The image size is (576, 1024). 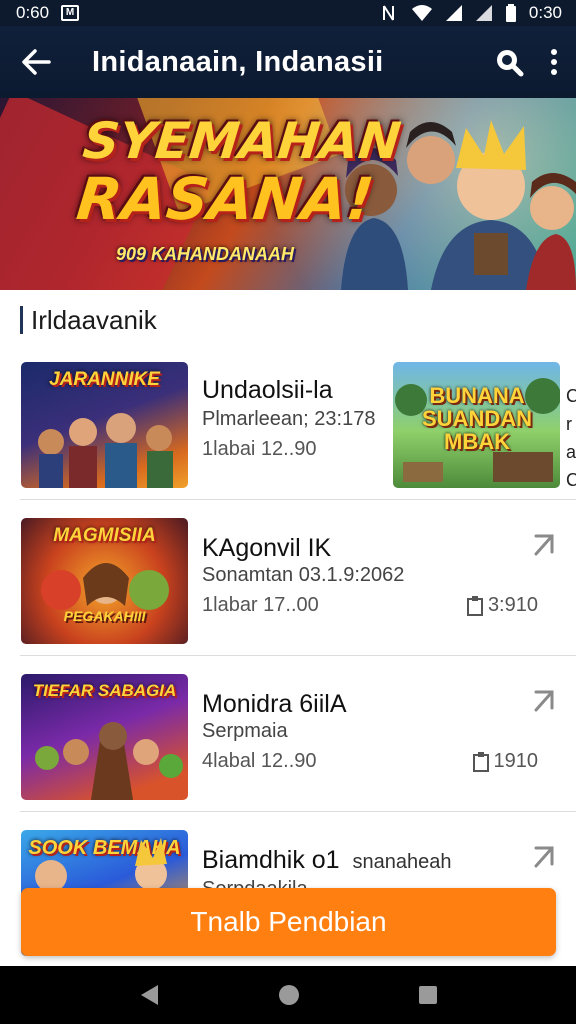 I want to click on system-nav-bar, so click(x=288, y=995).